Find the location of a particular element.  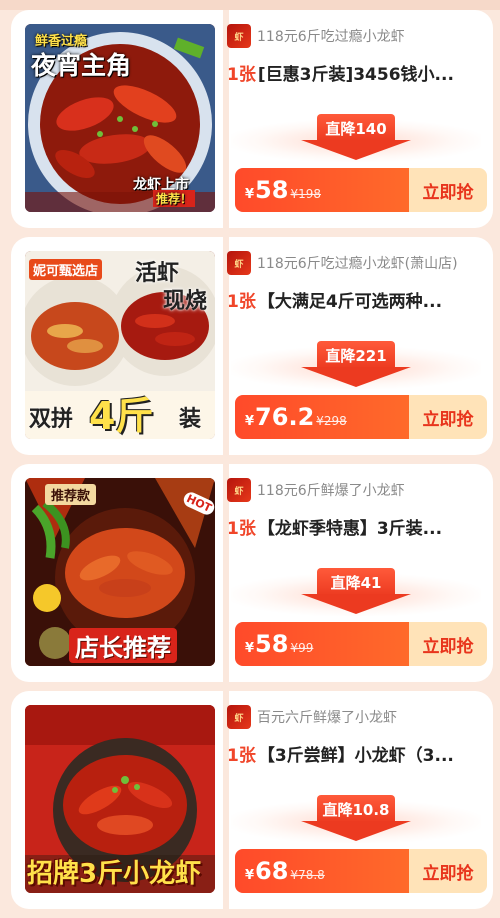

buy-bar: ¥ 76.2 ¥298 立即抢 is located at coordinates (361, 417).